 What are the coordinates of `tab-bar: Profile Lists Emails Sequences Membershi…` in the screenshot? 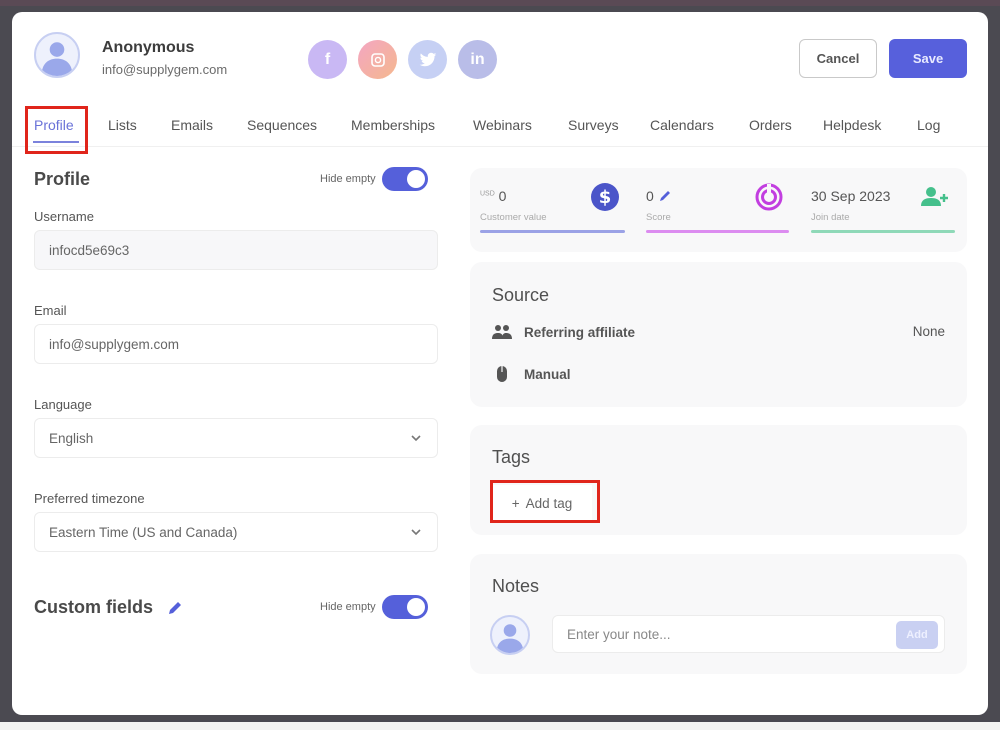 It's located at (500, 127).